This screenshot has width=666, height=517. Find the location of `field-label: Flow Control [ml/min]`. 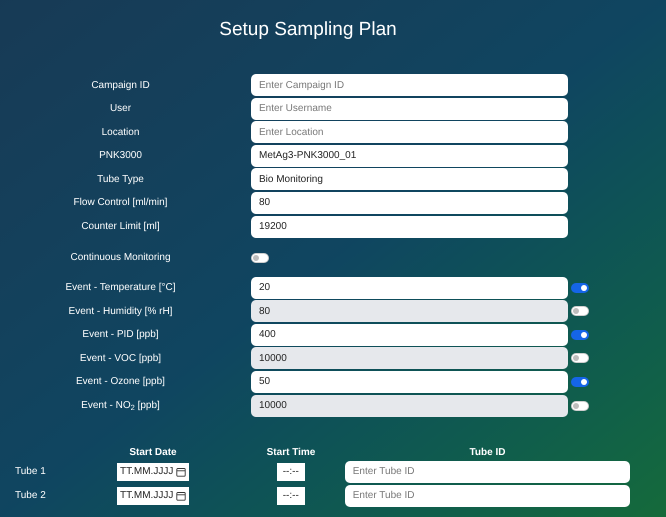

field-label: Flow Control [ml/min] is located at coordinates (120, 203).